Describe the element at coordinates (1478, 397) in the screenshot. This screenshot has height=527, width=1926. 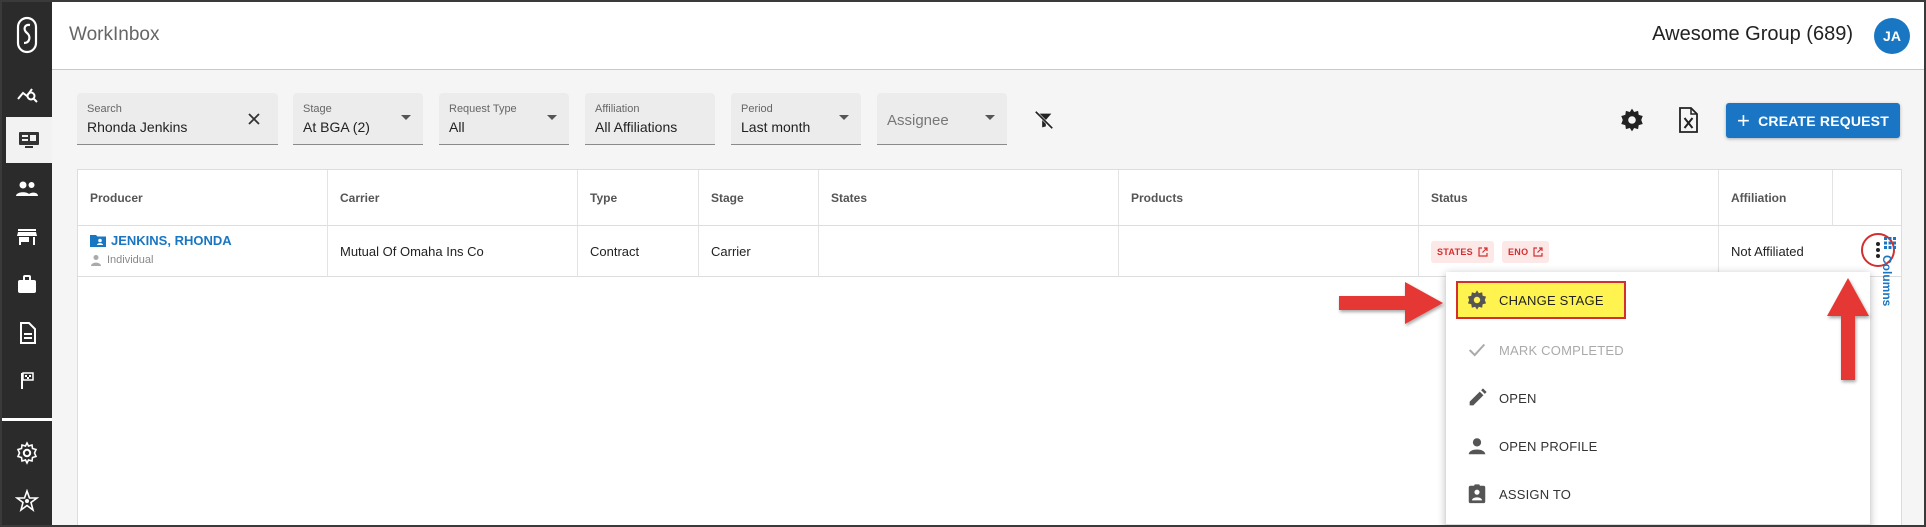
I see `pencil-icon` at that location.